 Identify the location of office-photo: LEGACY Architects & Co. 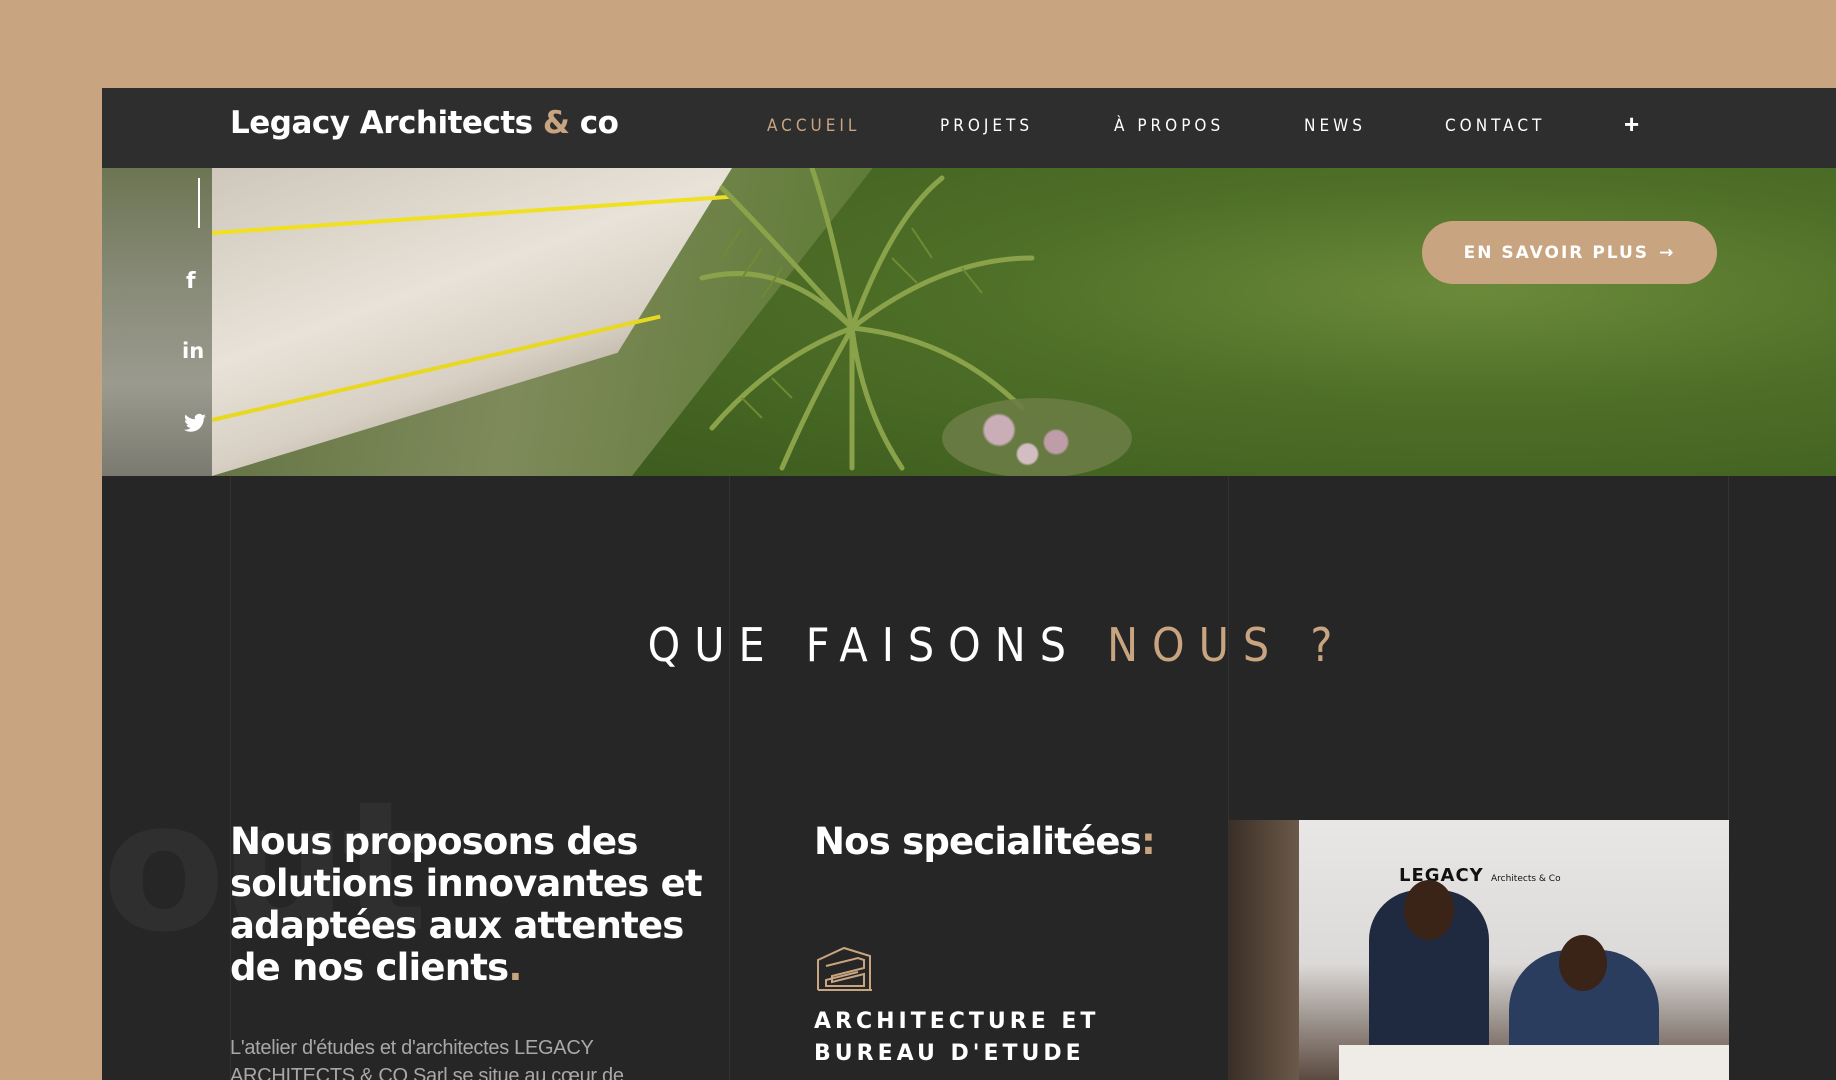
(1479, 950).